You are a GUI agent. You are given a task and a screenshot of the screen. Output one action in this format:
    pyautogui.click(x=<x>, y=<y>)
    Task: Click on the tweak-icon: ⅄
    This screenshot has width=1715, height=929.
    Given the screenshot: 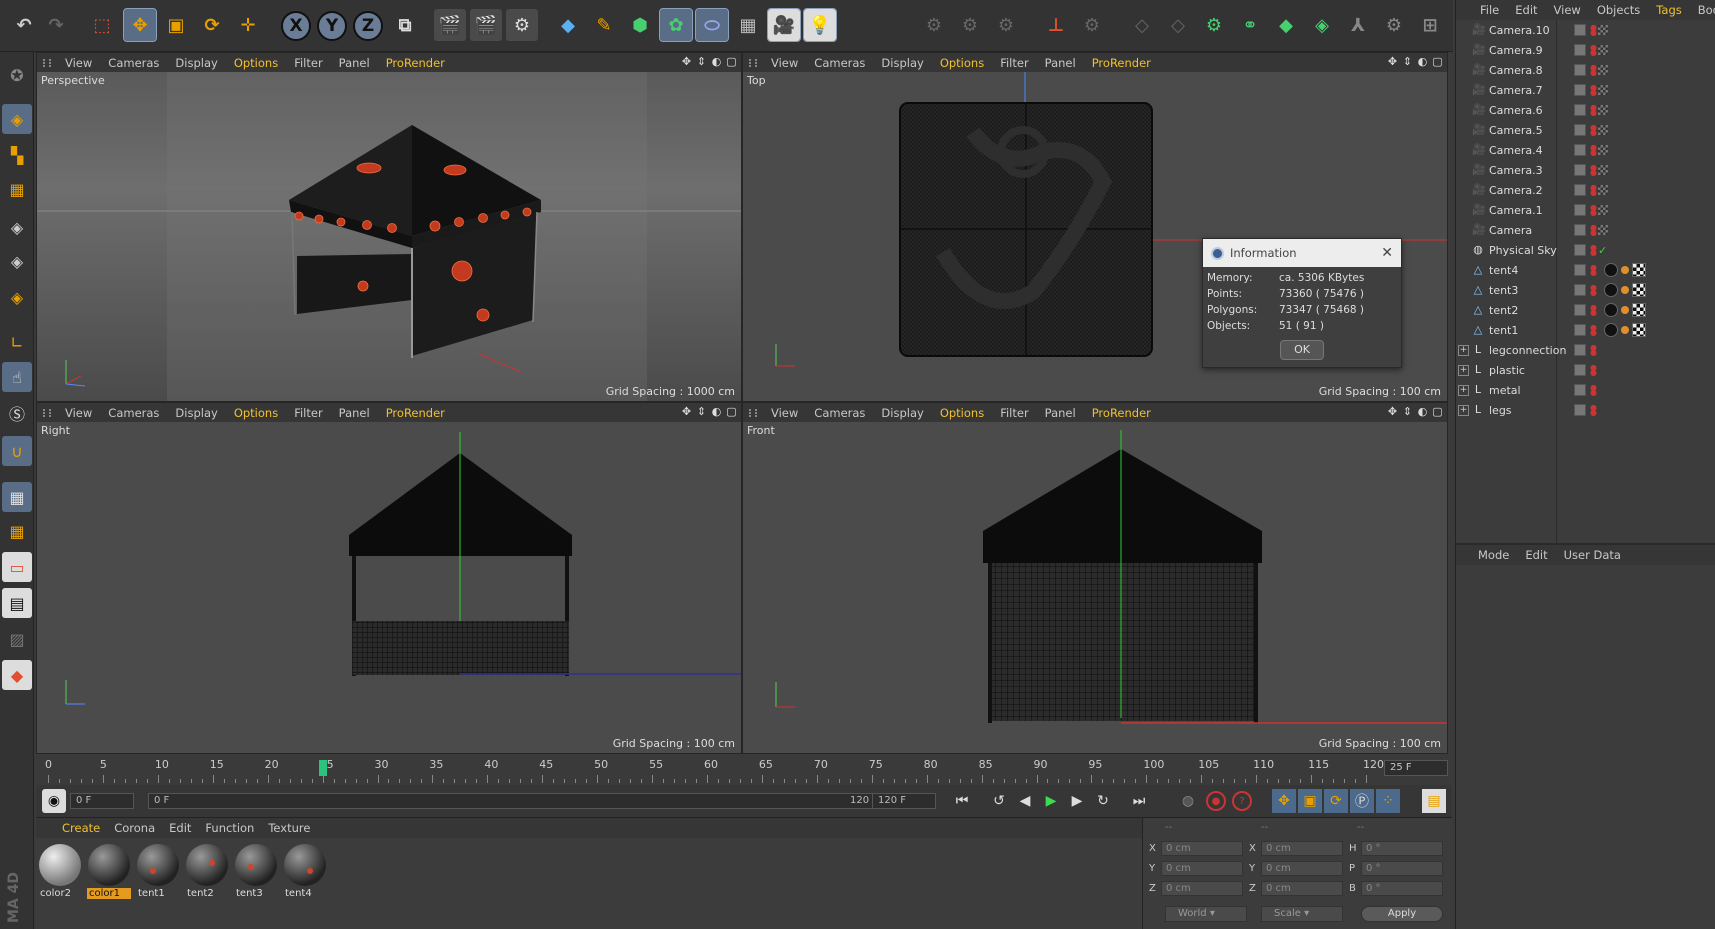 What is the action you would take?
    pyautogui.click(x=1358, y=25)
    